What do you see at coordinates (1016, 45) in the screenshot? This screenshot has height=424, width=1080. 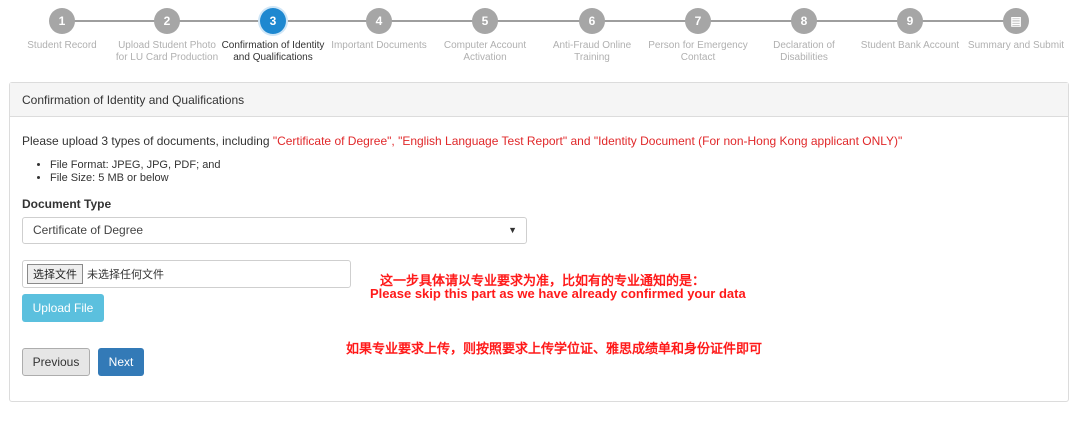 I see `step-label: Summary and Submit` at bounding box center [1016, 45].